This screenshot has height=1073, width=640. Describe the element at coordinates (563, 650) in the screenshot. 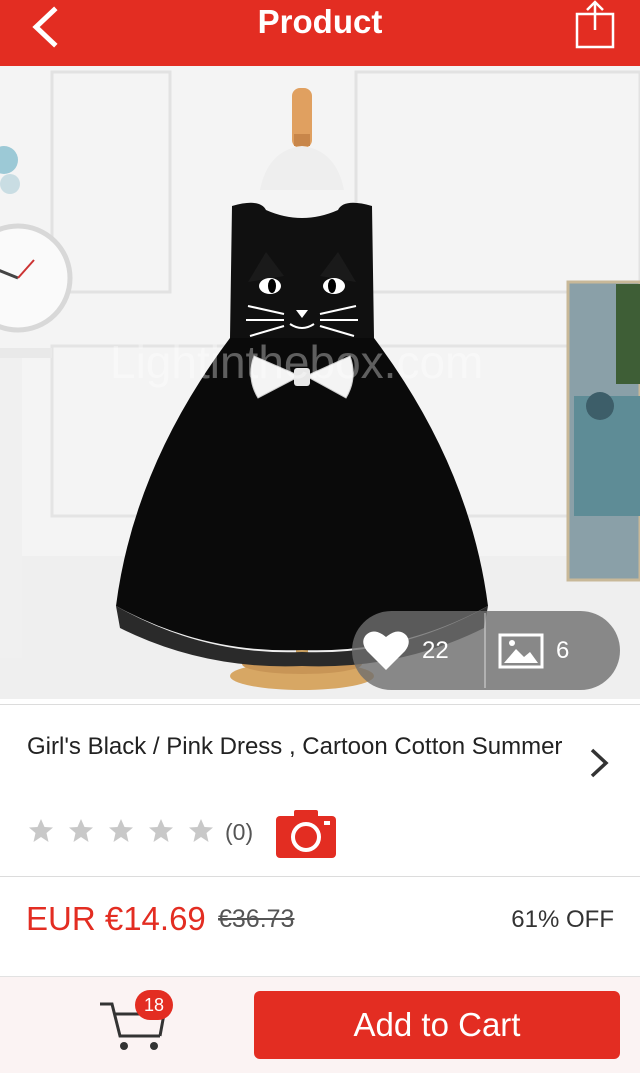

I see `photos-count: 6` at that location.